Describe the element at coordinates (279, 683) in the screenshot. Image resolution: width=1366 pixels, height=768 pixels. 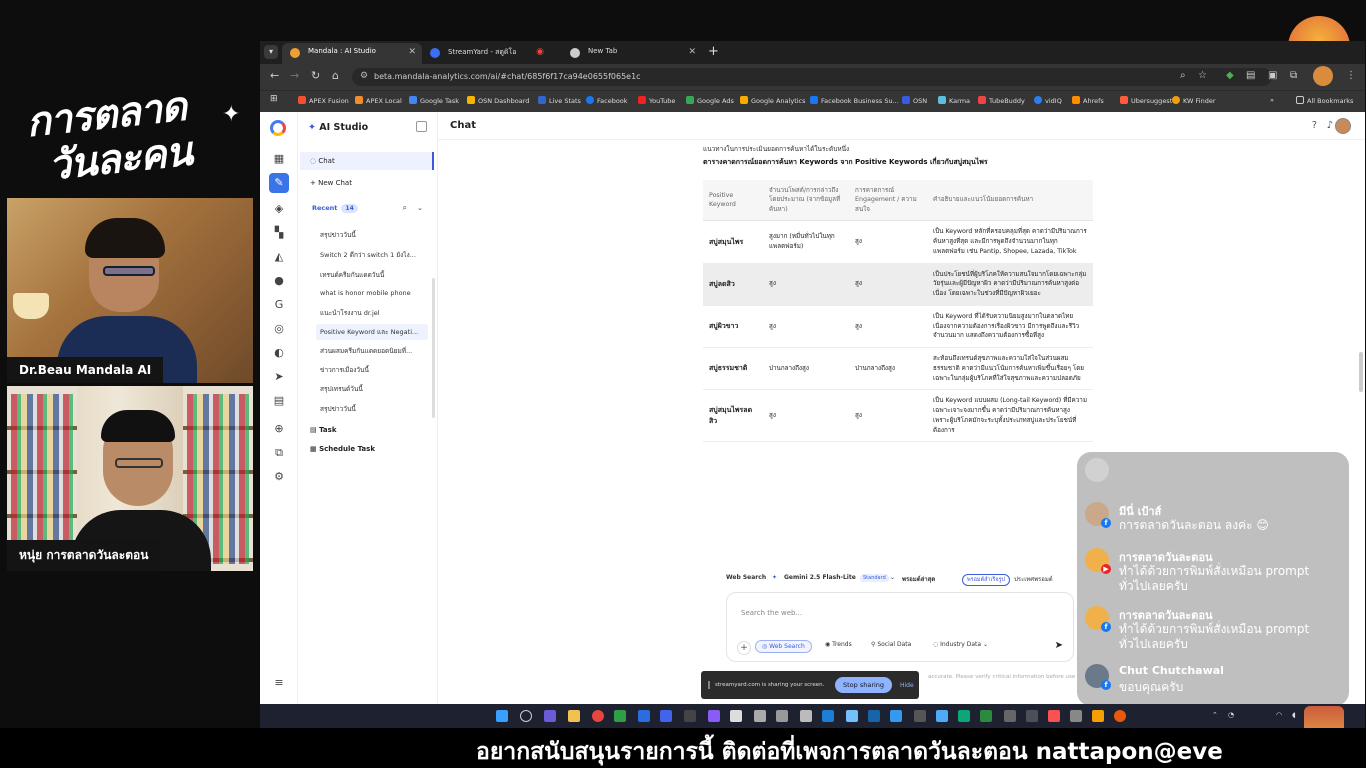
I see `menu-icon: ≡` at that location.